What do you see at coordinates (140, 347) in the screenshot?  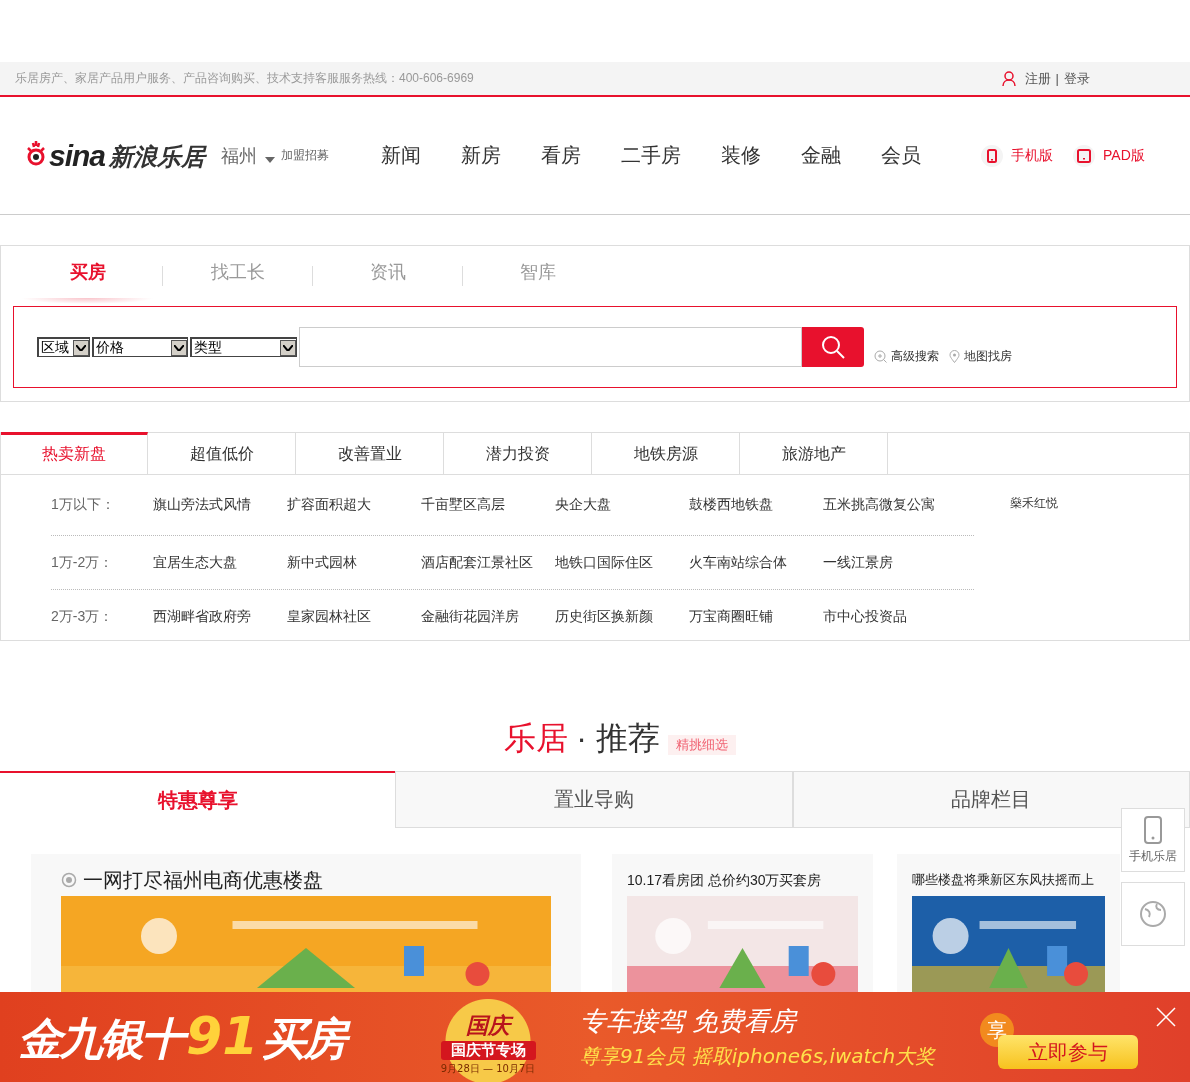 I see `filter-select: 价格` at bounding box center [140, 347].